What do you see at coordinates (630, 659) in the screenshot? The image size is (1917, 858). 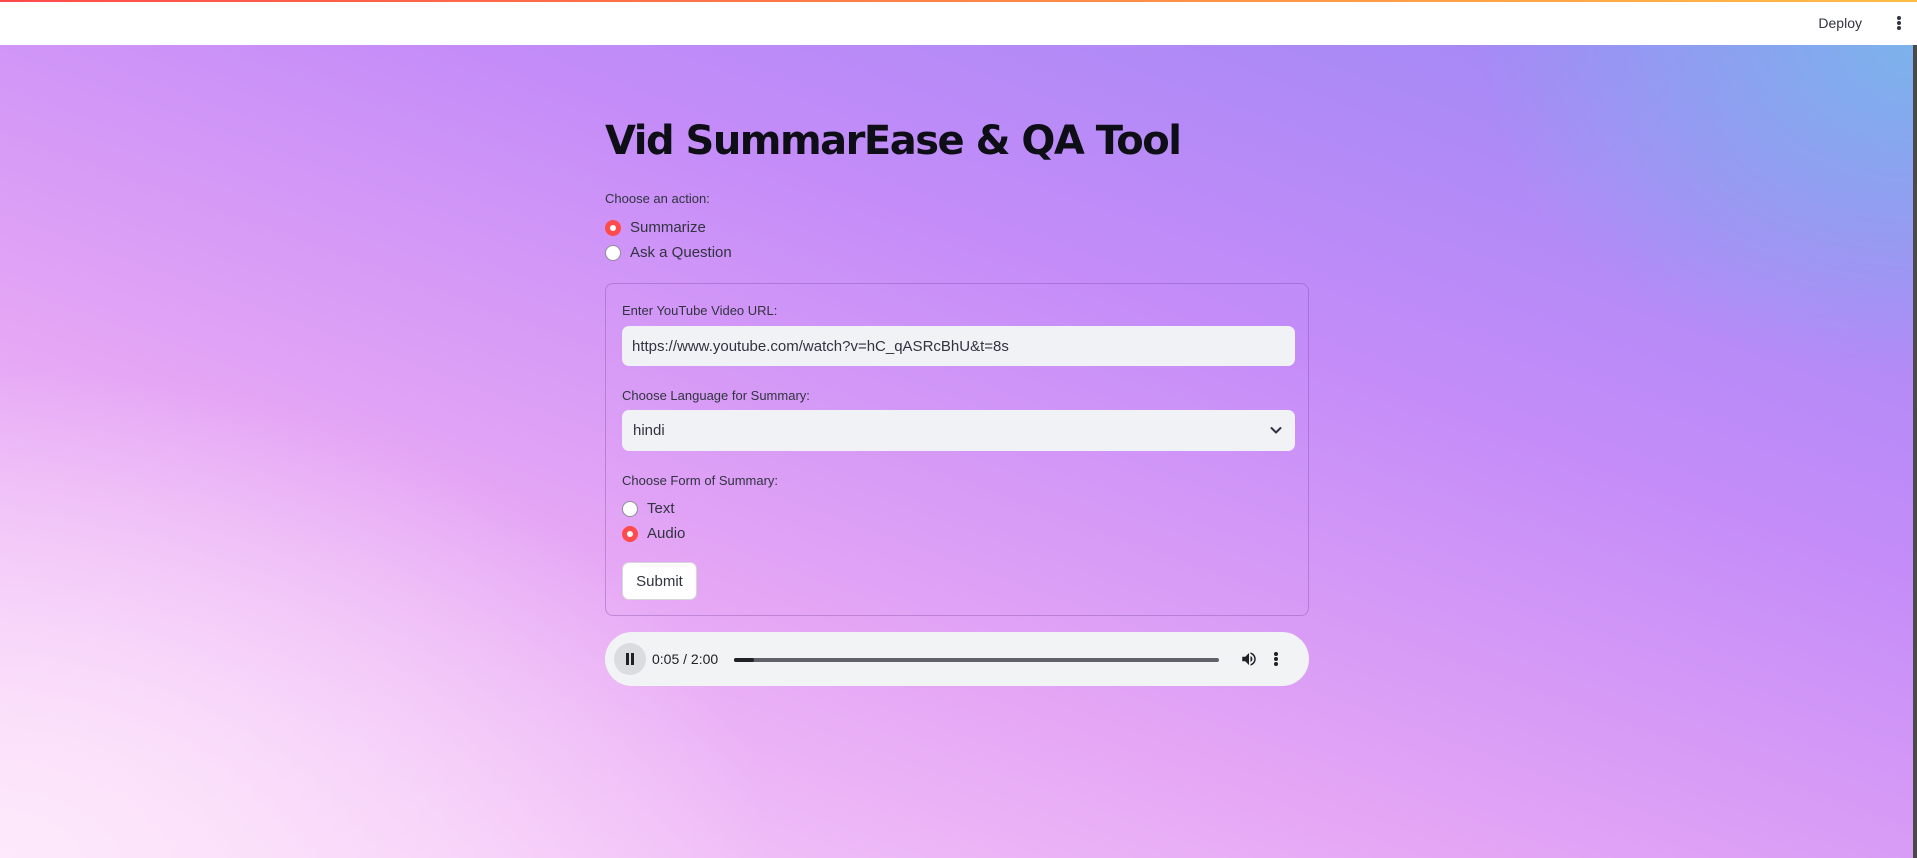 I see `pause-icon` at bounding box center [630, 659].